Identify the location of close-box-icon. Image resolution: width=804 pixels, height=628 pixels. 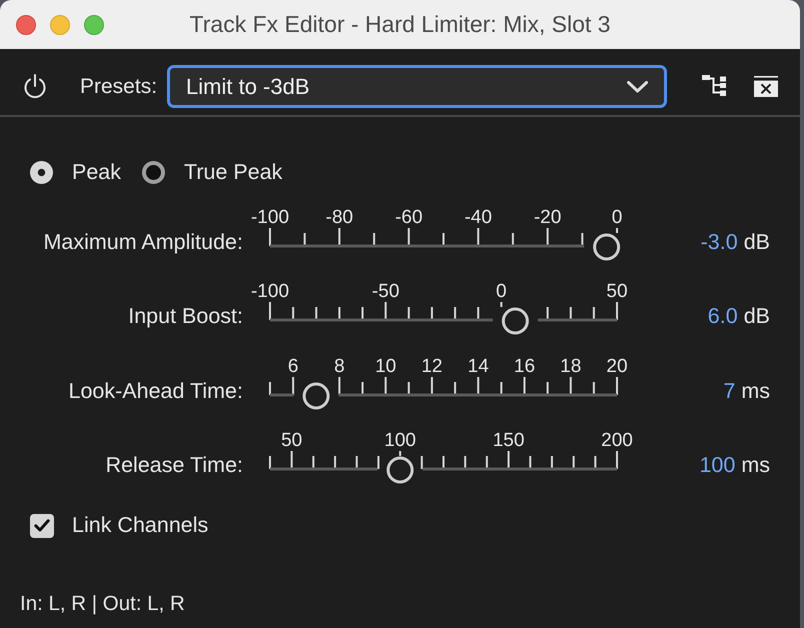
(766, 86).